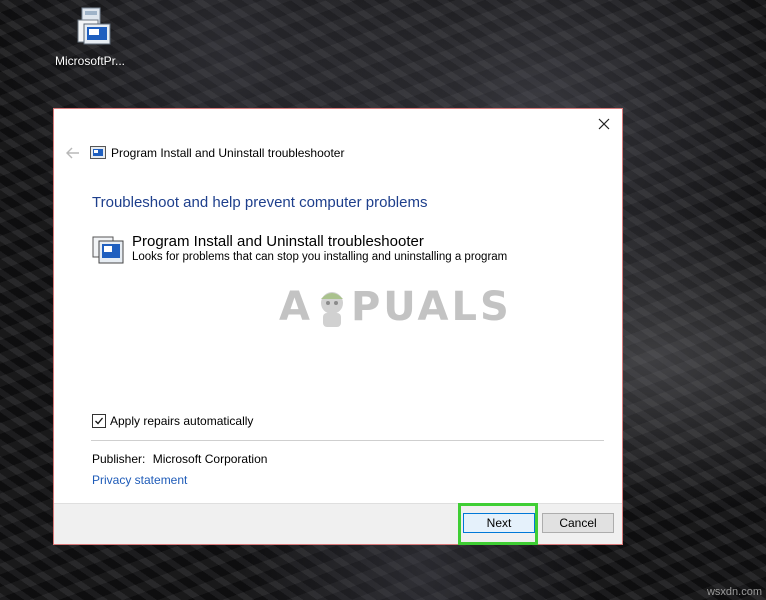 This screenshot has height=600, width=766. Describe the element at coordinates (347, 440) in the screenshot. I see `divider` at that location.